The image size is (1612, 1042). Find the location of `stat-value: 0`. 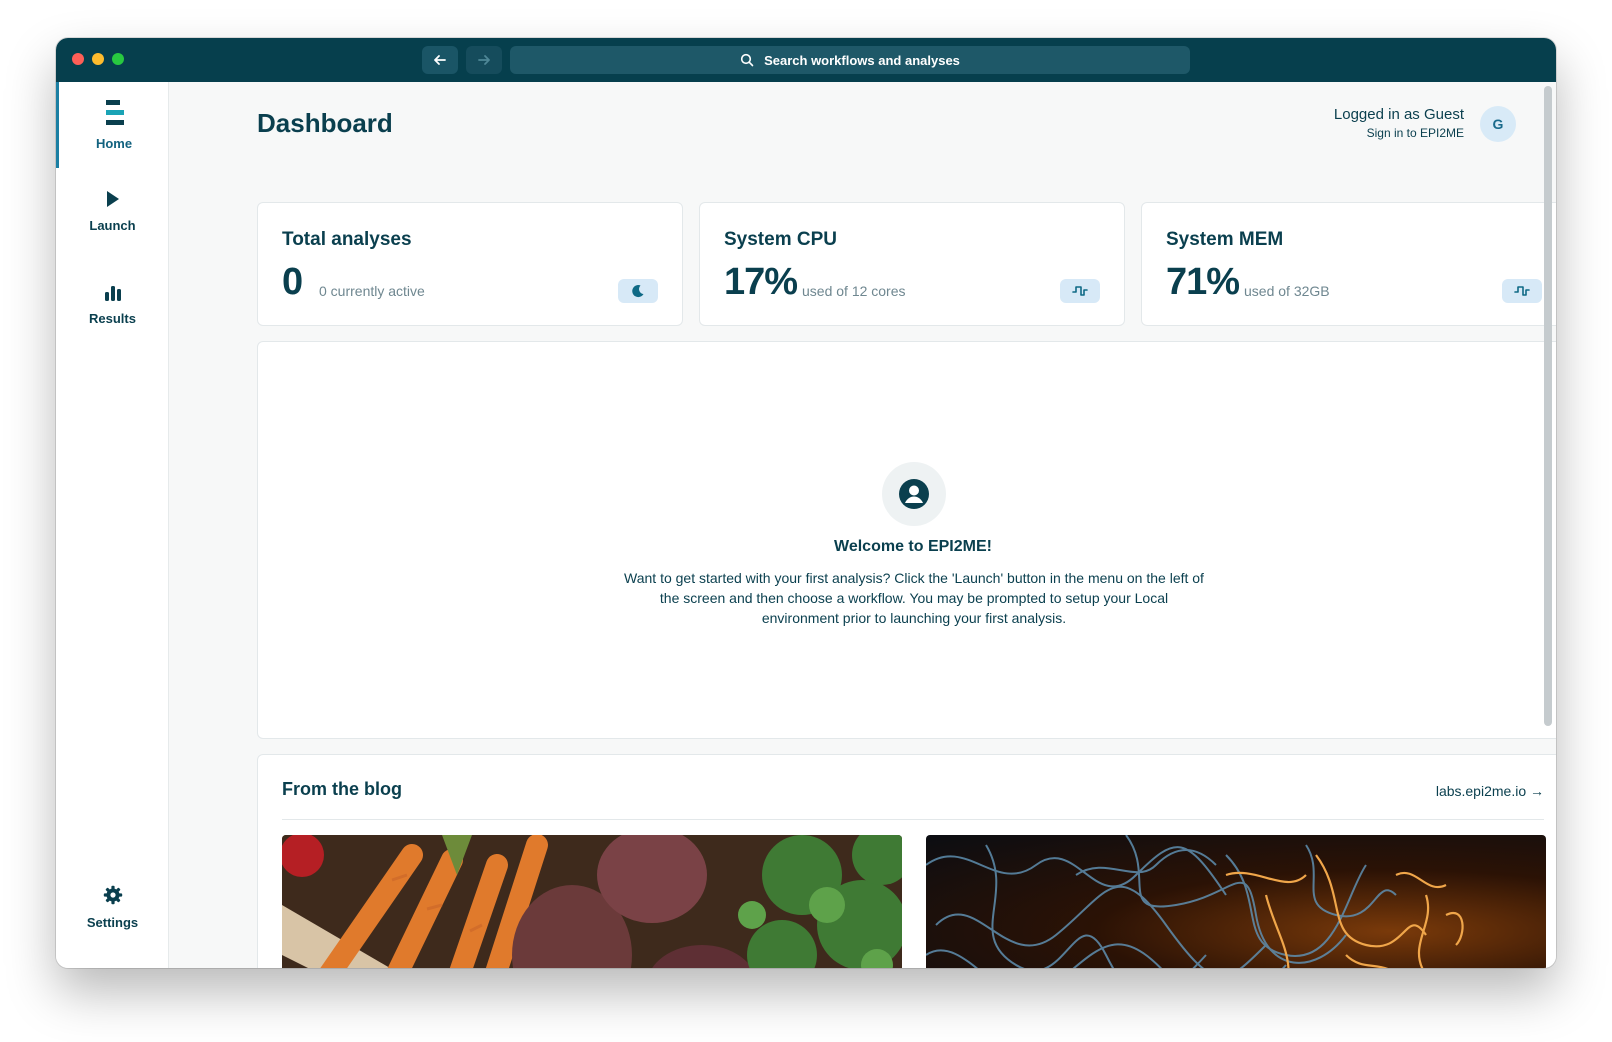

stat-value: 0 is located at coordinates (292, 282).